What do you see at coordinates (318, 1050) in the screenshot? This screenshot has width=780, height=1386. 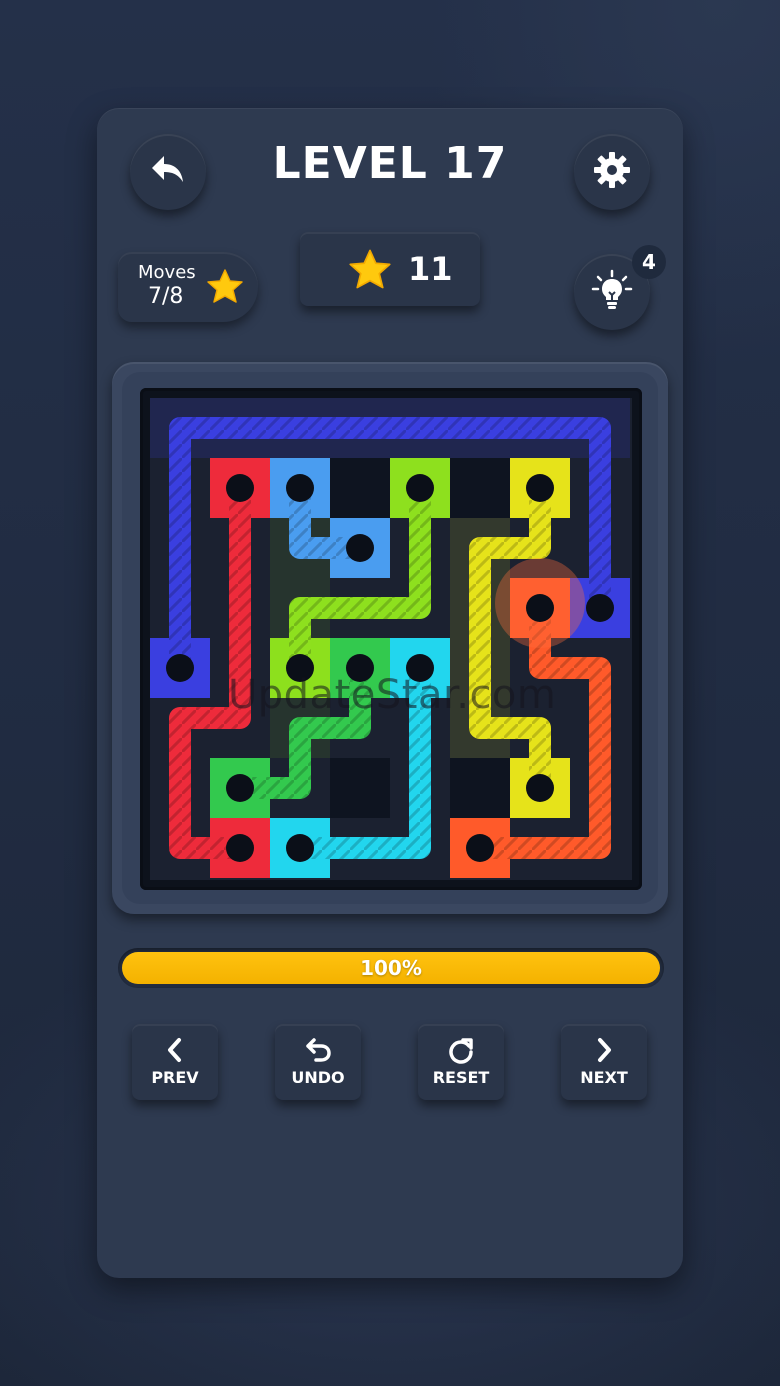 I see `undo-icon` at bounding box center [318, 1050].